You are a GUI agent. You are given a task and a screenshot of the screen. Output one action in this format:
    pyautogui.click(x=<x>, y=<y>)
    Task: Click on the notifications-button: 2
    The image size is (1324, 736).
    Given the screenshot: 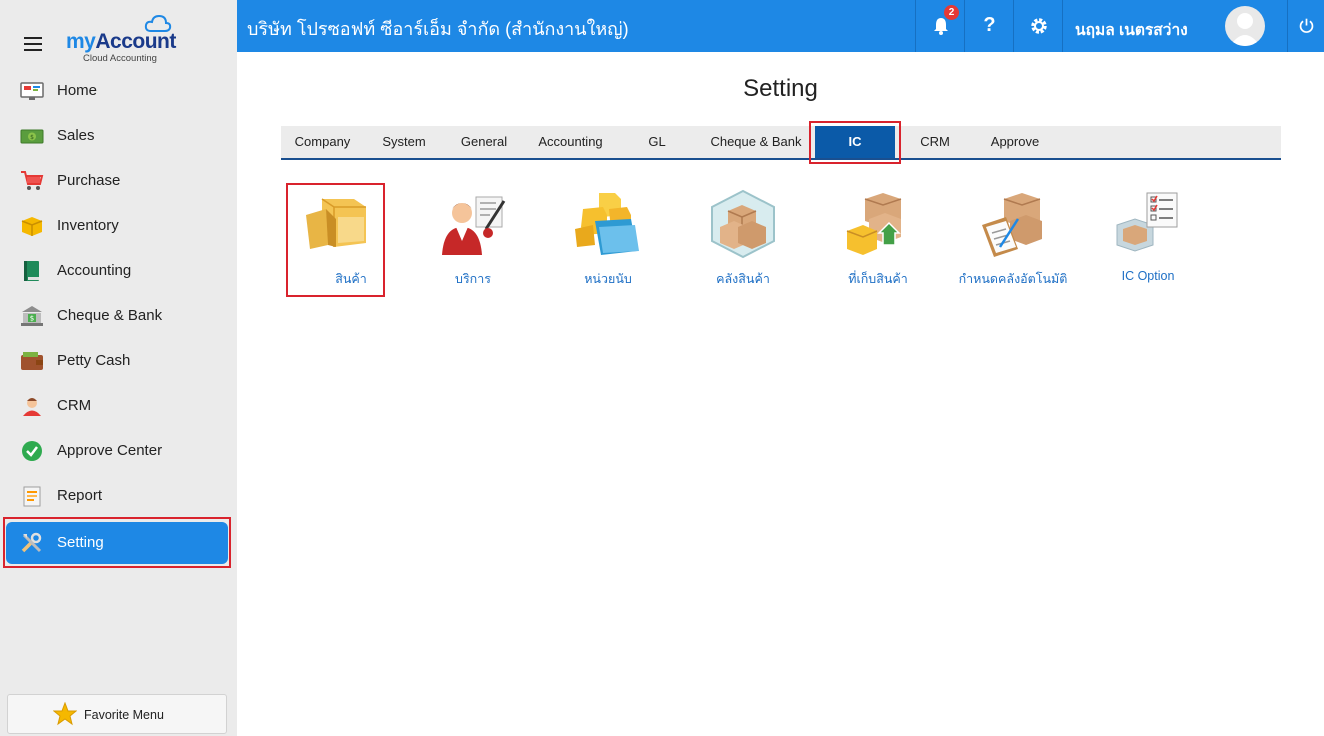 What is the action you would take?
    pyautogui.click(x=939, y=26)
    